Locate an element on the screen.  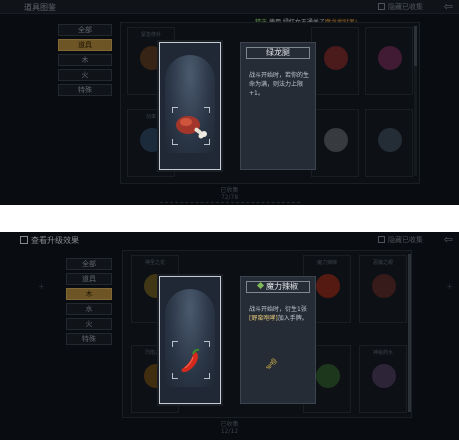
item-title: 魔力辣椒 is located at coordinates (278, 287).